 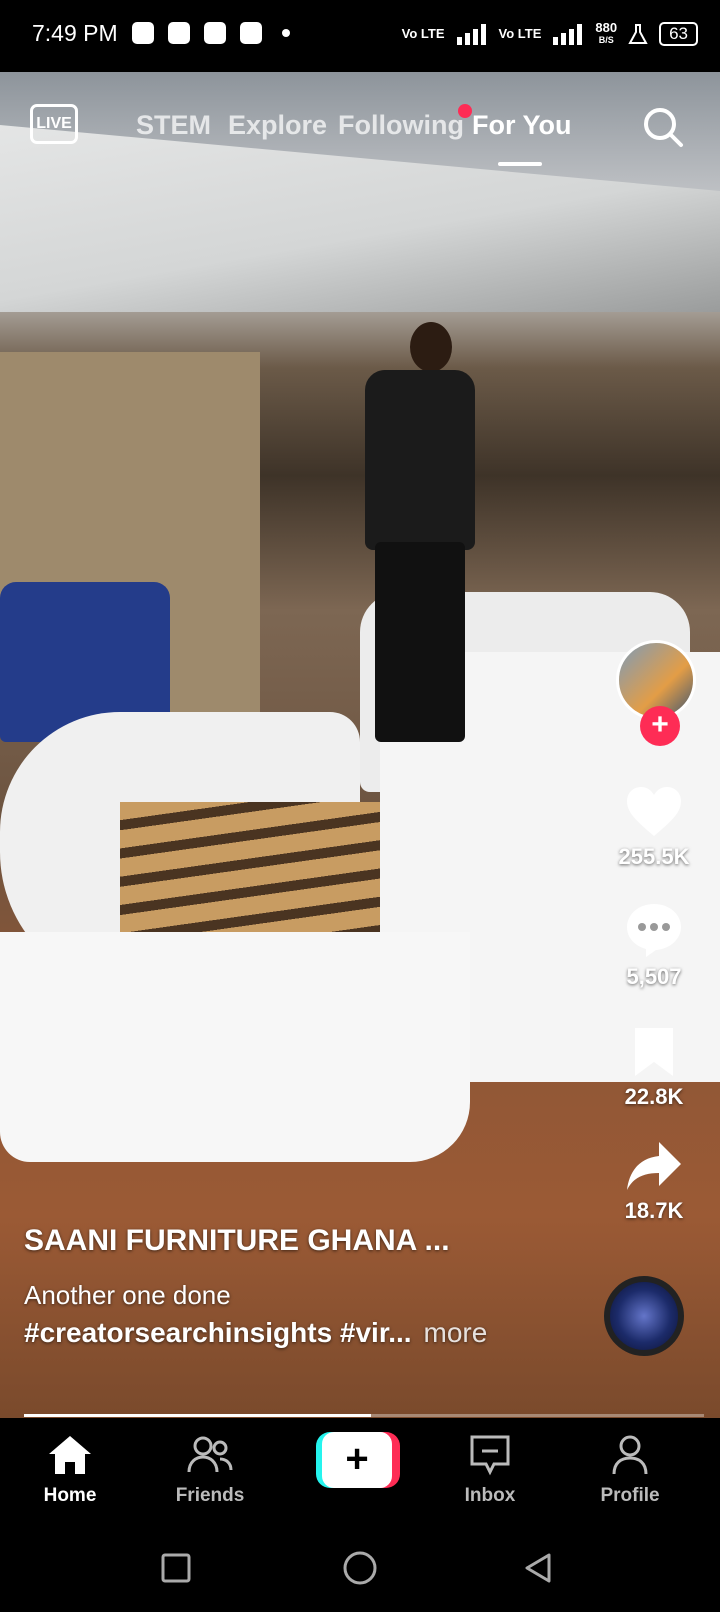 I want to click on network-speed: 880 B/S, so click(x=606, y=33).